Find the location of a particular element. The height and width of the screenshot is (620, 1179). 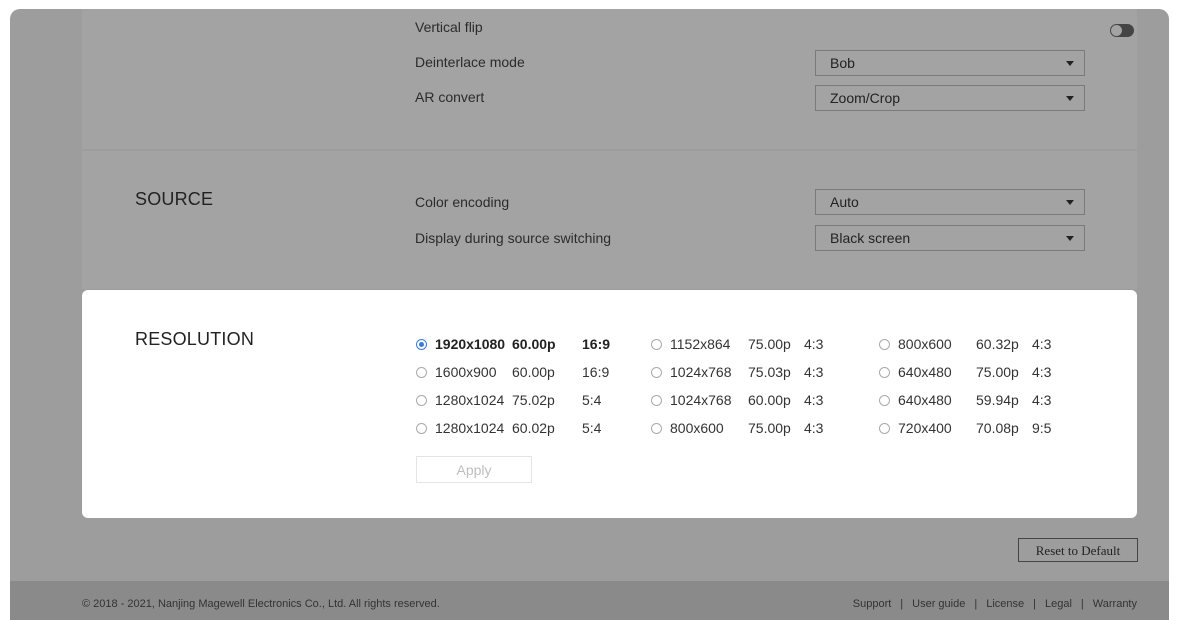

resolution-option: 640x480 75.00p 4:3 is located at coordinates (979, 373).